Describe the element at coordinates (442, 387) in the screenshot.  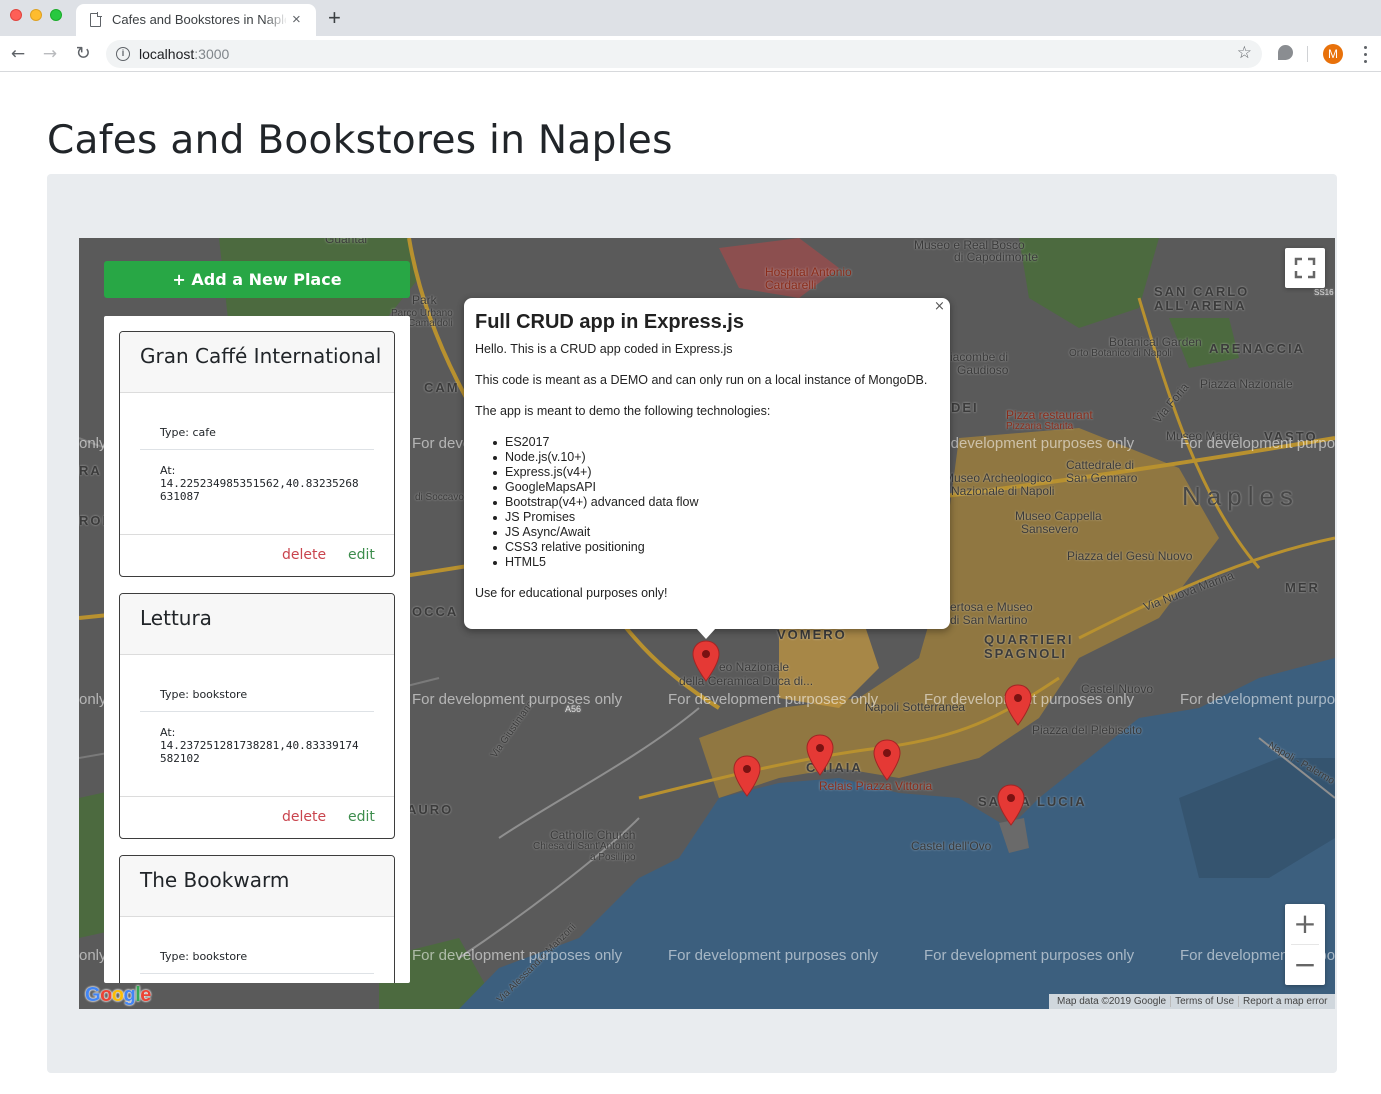
I see `map-label: CAM` at that location.